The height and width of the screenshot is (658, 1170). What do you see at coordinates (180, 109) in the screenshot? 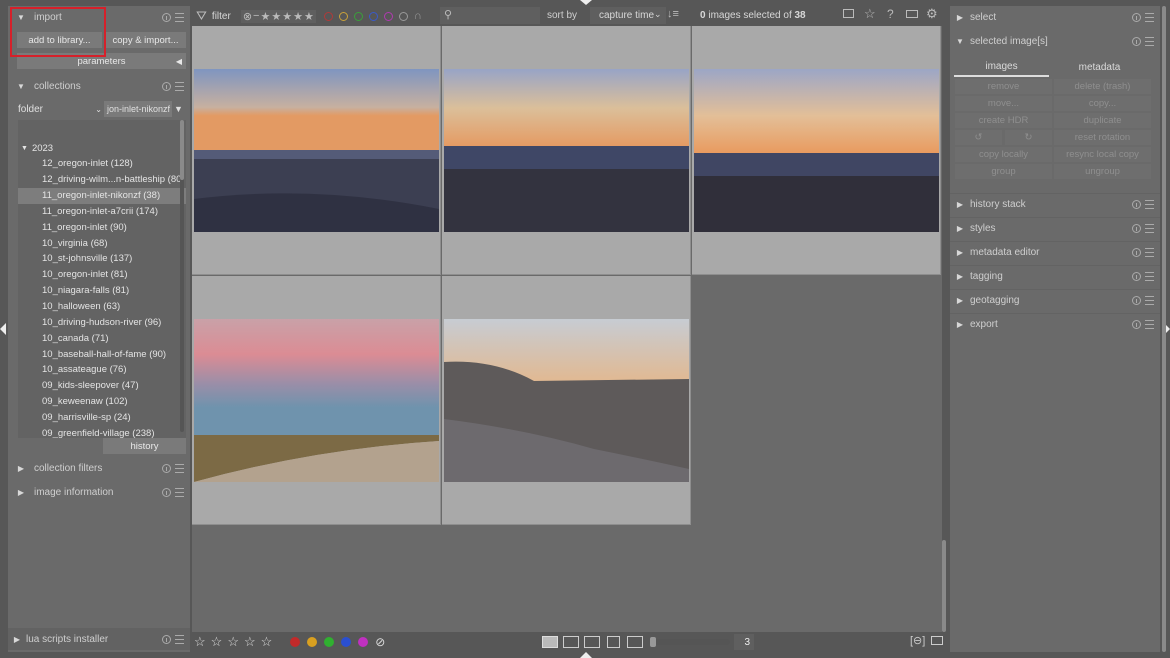
I see `rule-dropdown-icon: ▼` at bounding box center [180, 109].